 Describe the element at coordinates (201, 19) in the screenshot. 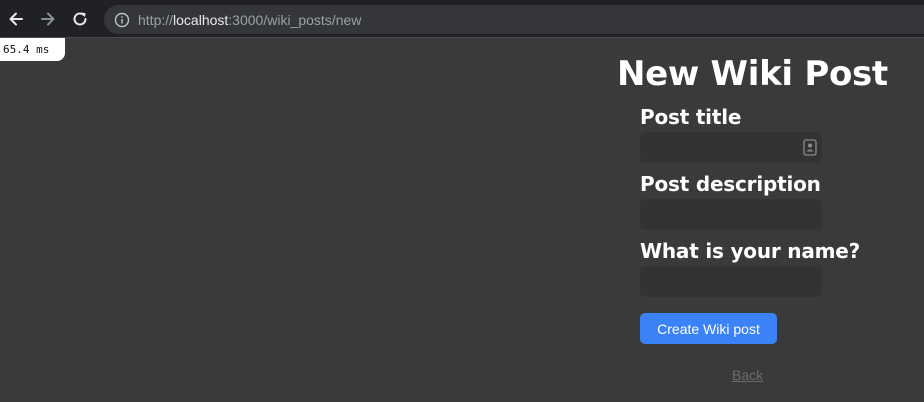

I see `url-host: localhost` at that location.